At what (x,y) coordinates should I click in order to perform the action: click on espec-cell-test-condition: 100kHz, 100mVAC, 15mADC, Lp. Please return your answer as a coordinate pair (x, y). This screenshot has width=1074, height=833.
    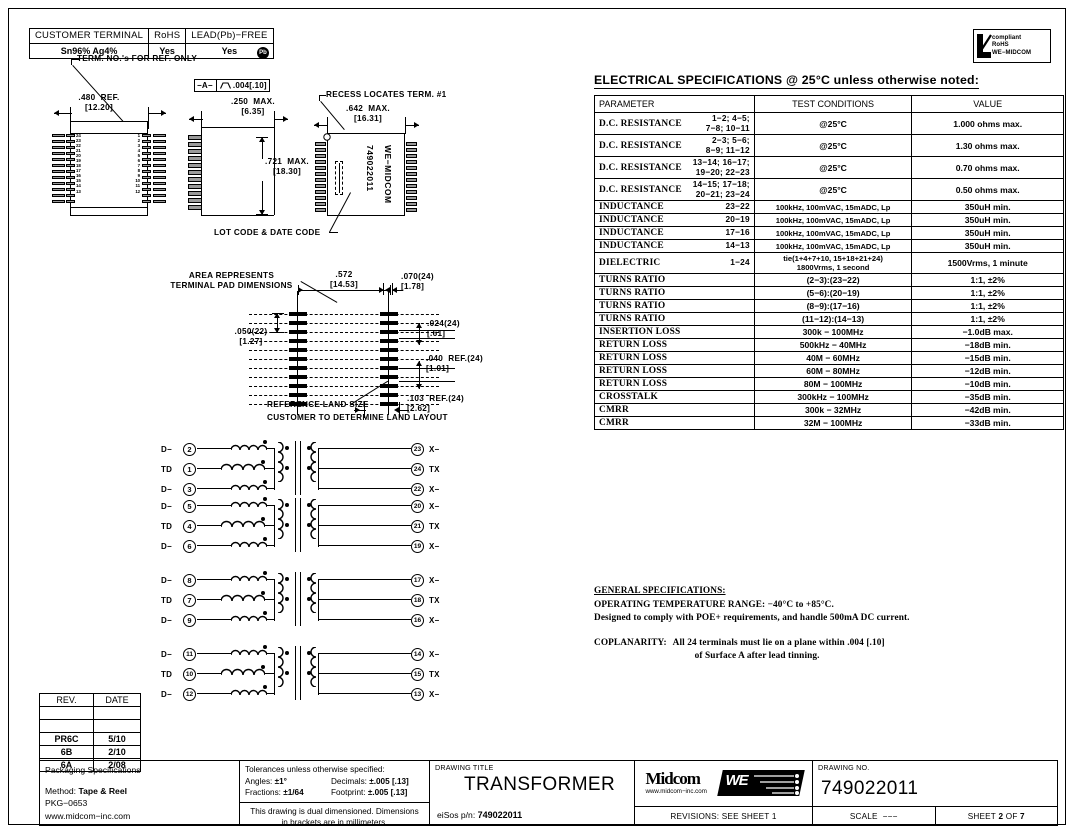
    Looking at the image, I should click on (833, 233).